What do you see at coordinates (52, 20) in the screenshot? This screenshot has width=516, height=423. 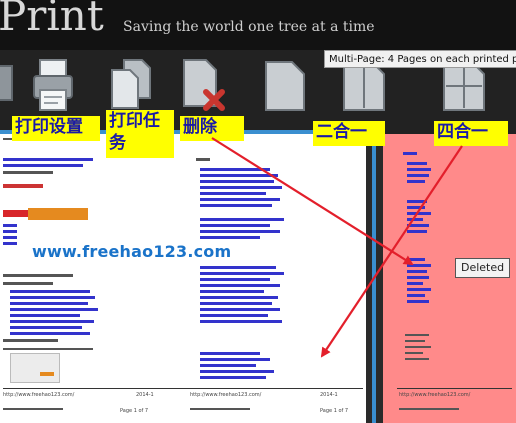 I see `app-title: Print` at bounding box center [52, 20].